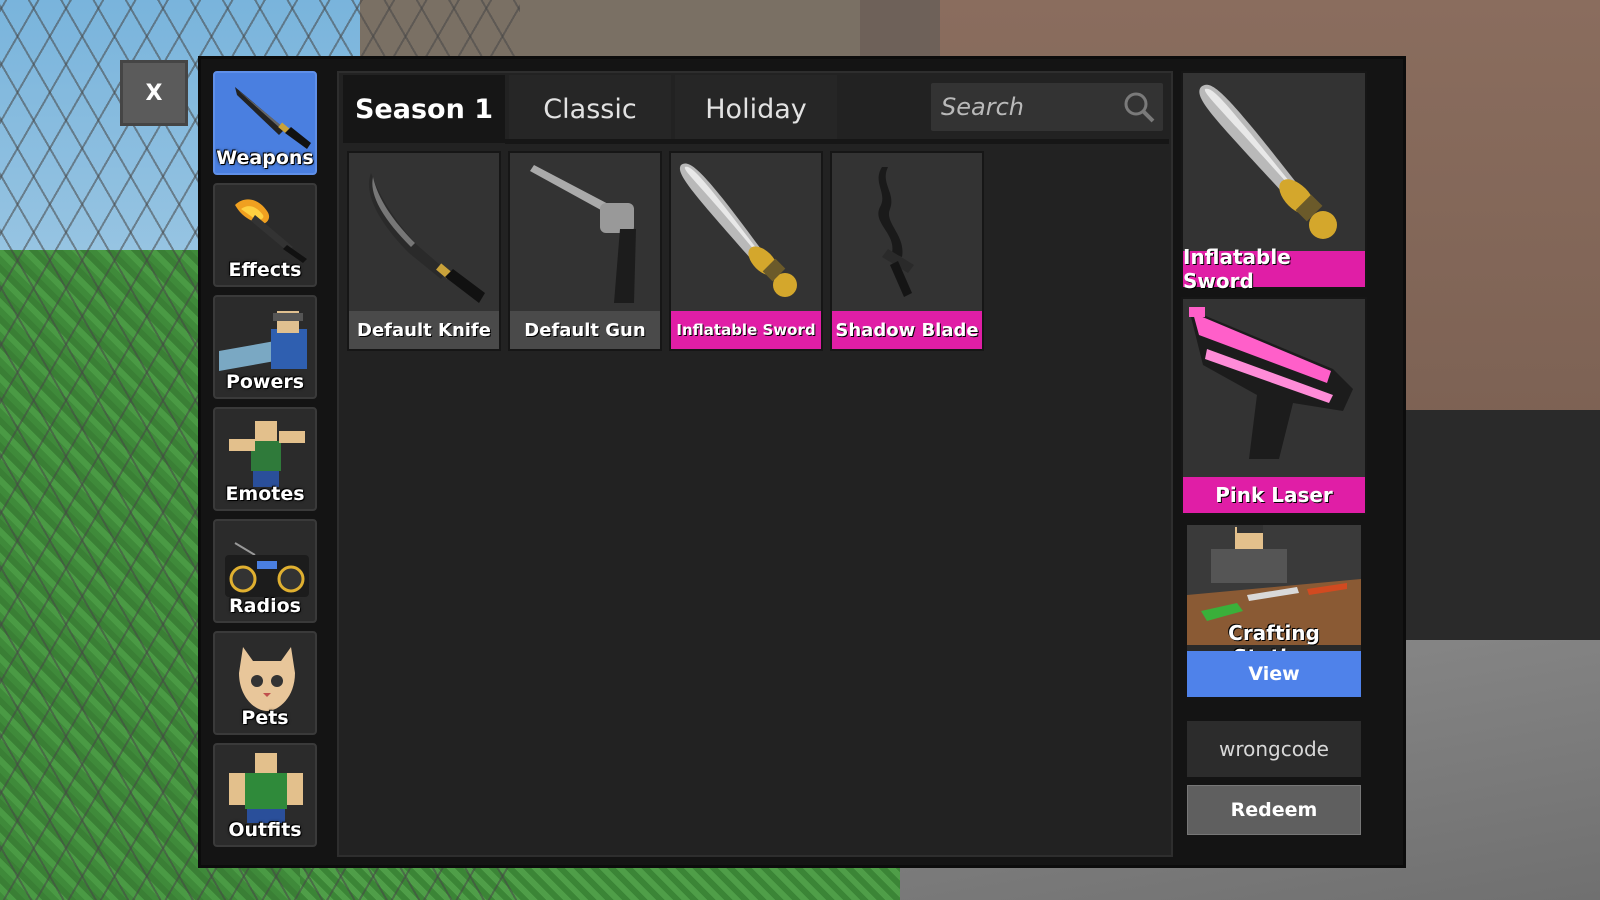 This screenshot has height=900, width=1600. What do you see at coordinates (265, 382) in the screenshot?
I see `sidebar-item-label: Powers` at bounding box center [265, 382].